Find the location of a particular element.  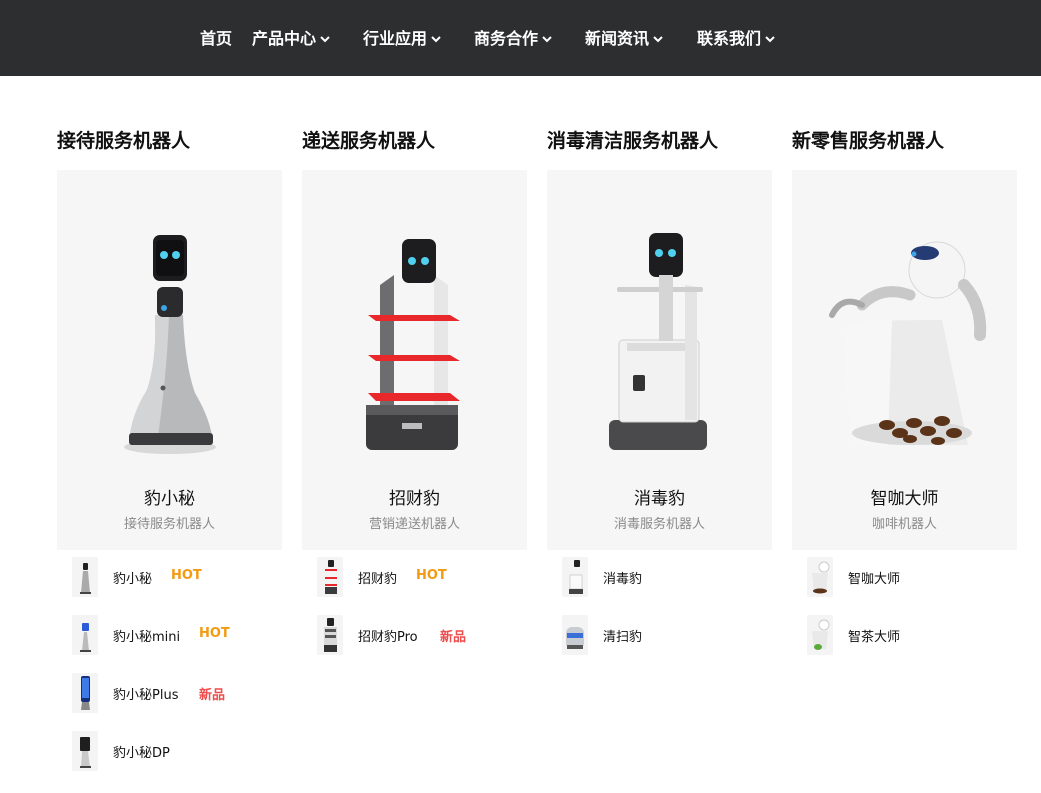

product-subtitle: 接待服务机器人 is located at coordinates (169, 524).